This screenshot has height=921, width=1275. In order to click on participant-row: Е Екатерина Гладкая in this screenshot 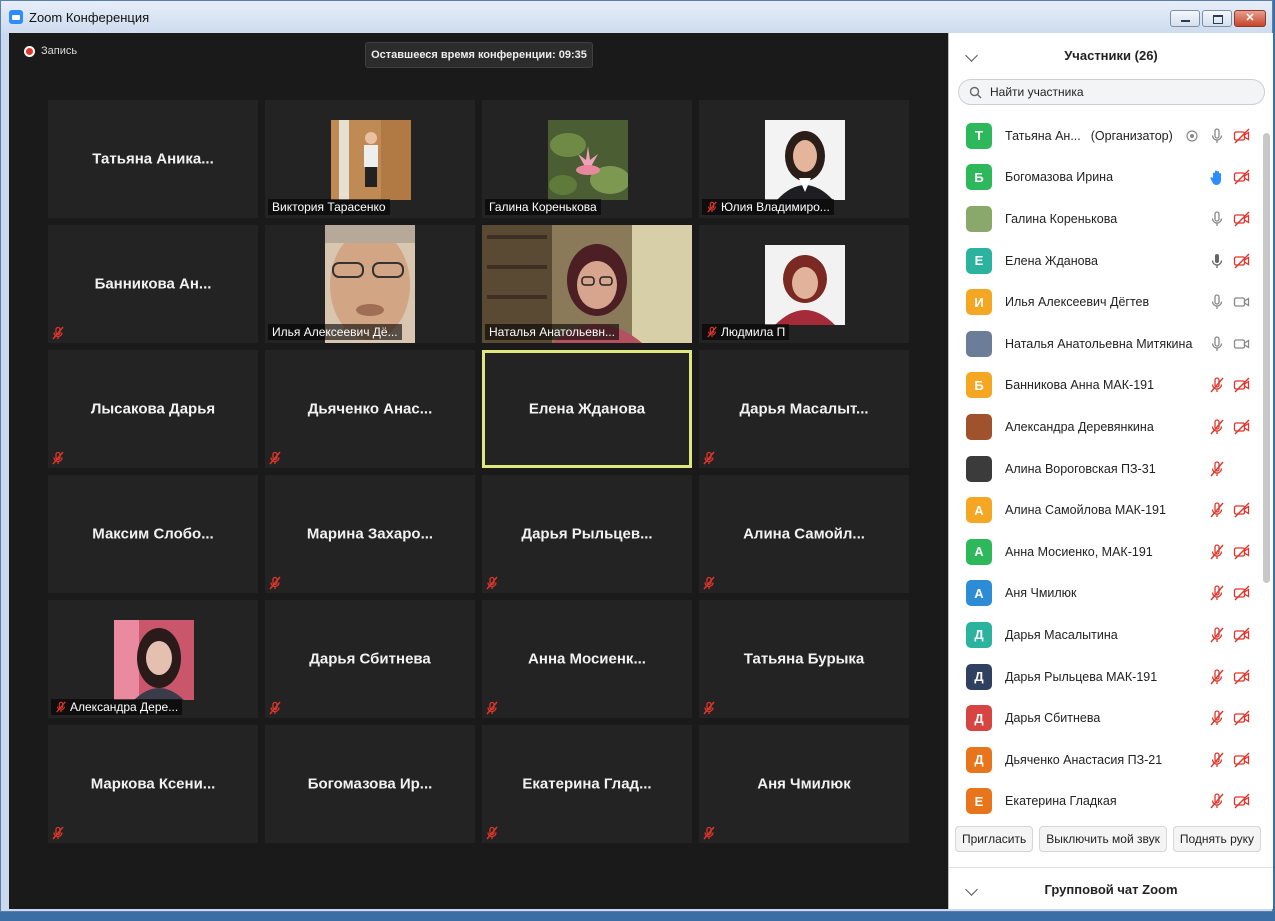, I will do `click(1106, 802)`.